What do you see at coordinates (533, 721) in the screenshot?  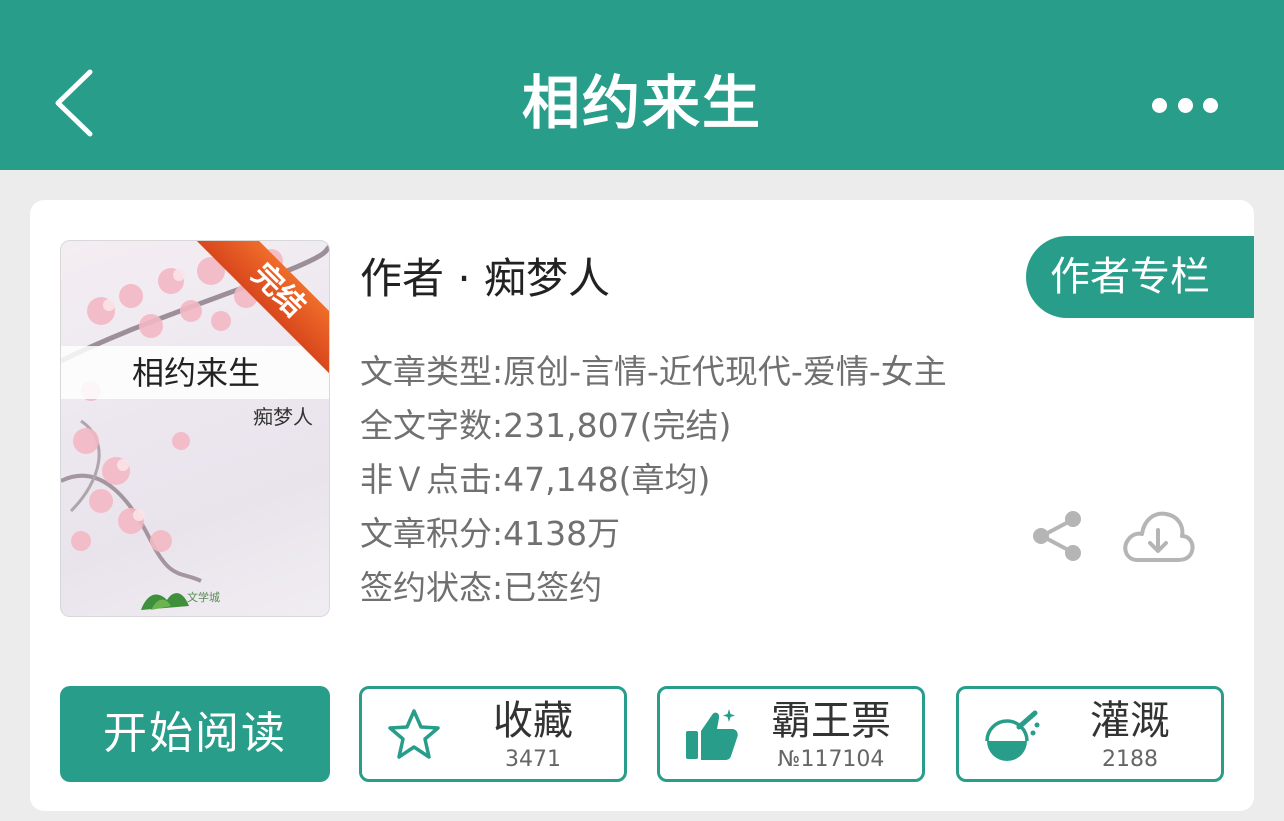 I see `favorite-label: 收藏` at bounding box center [533, 721].